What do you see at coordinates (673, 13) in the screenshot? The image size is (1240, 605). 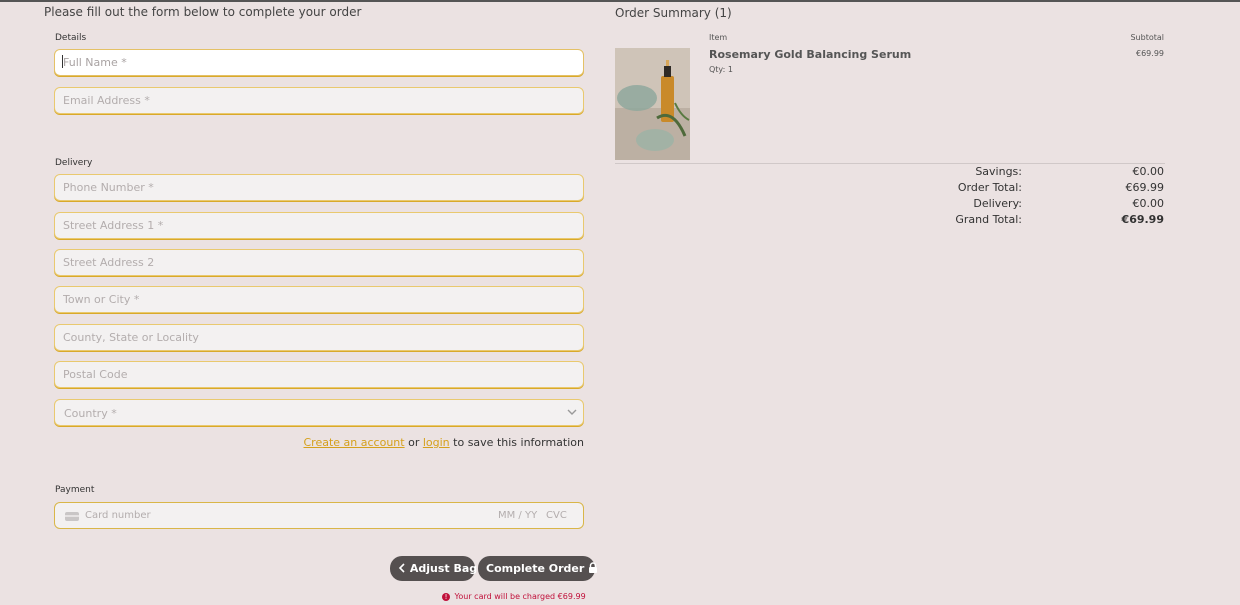 I see `order-summary-title: Order Summary (1)` at bounding box center [673, 13].